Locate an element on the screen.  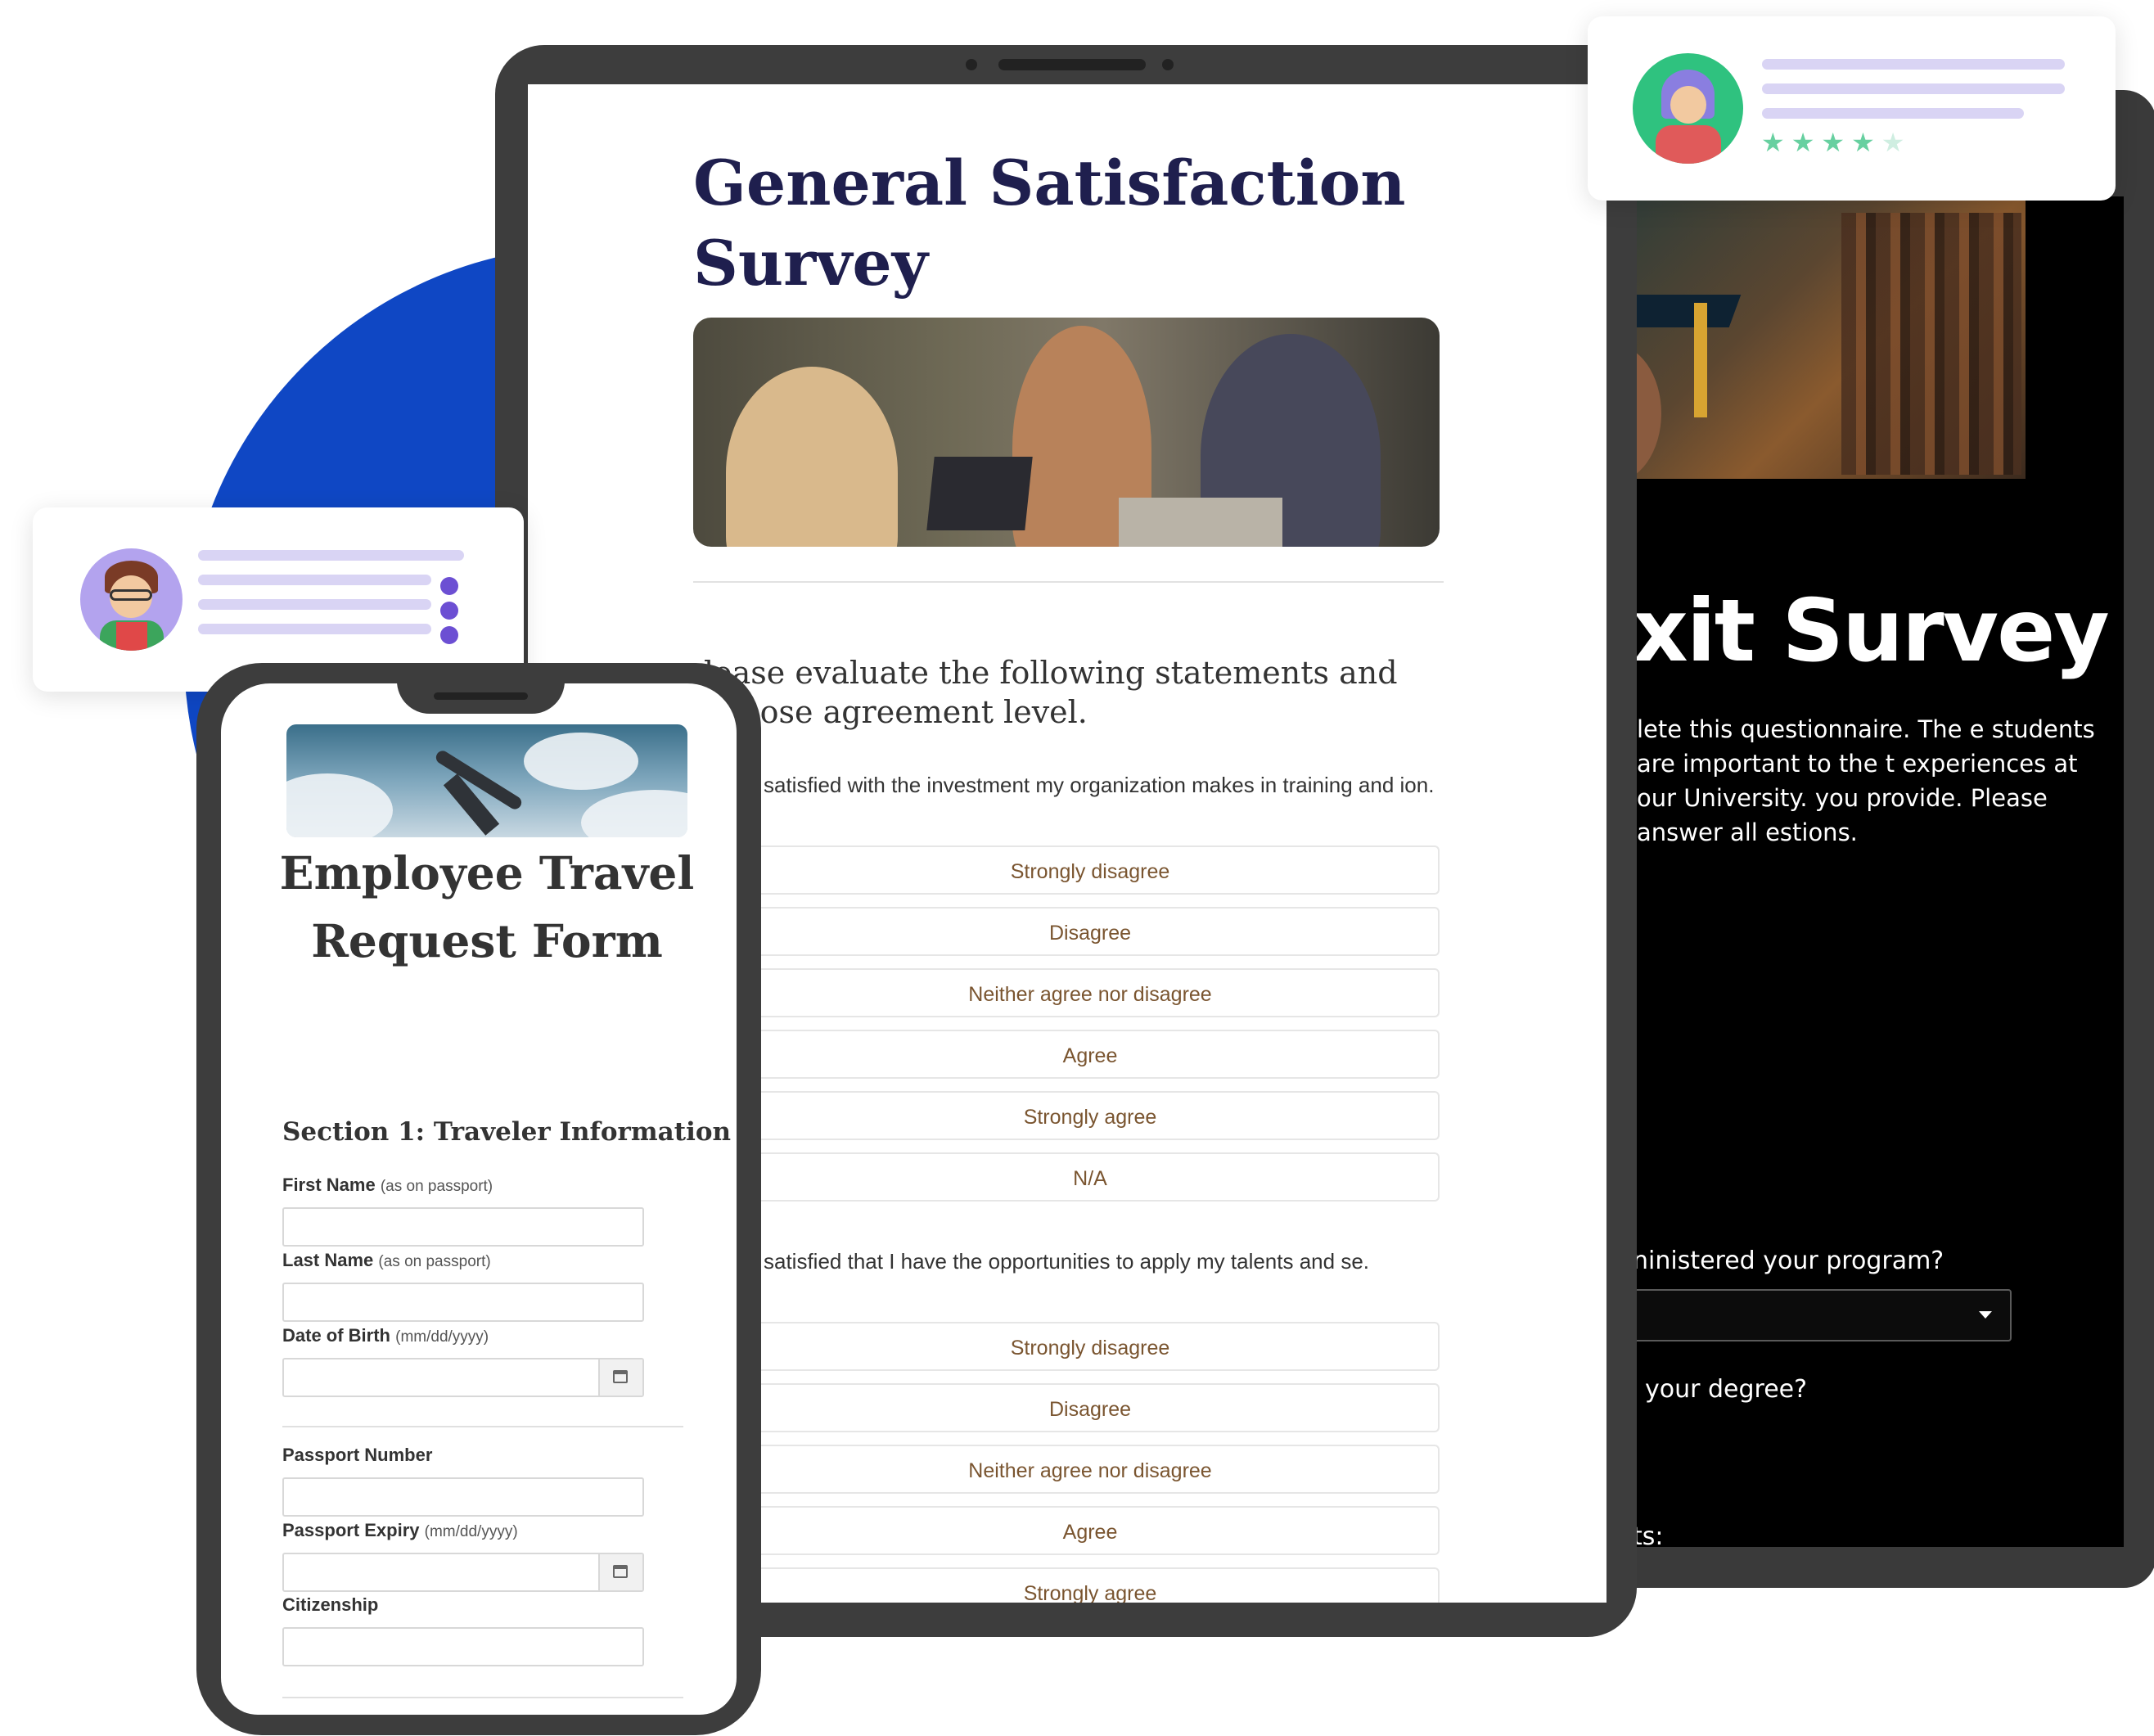
q1-option-agree: Agree is located at coordinates (1090, 1054).